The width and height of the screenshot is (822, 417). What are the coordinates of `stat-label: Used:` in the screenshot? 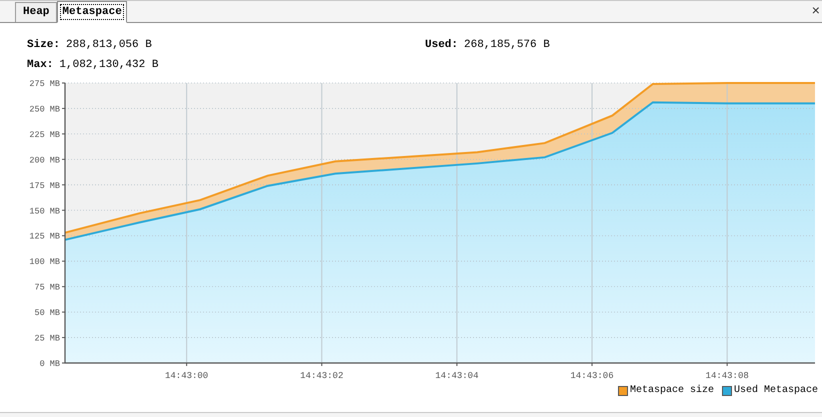 It's located at (441, 45).